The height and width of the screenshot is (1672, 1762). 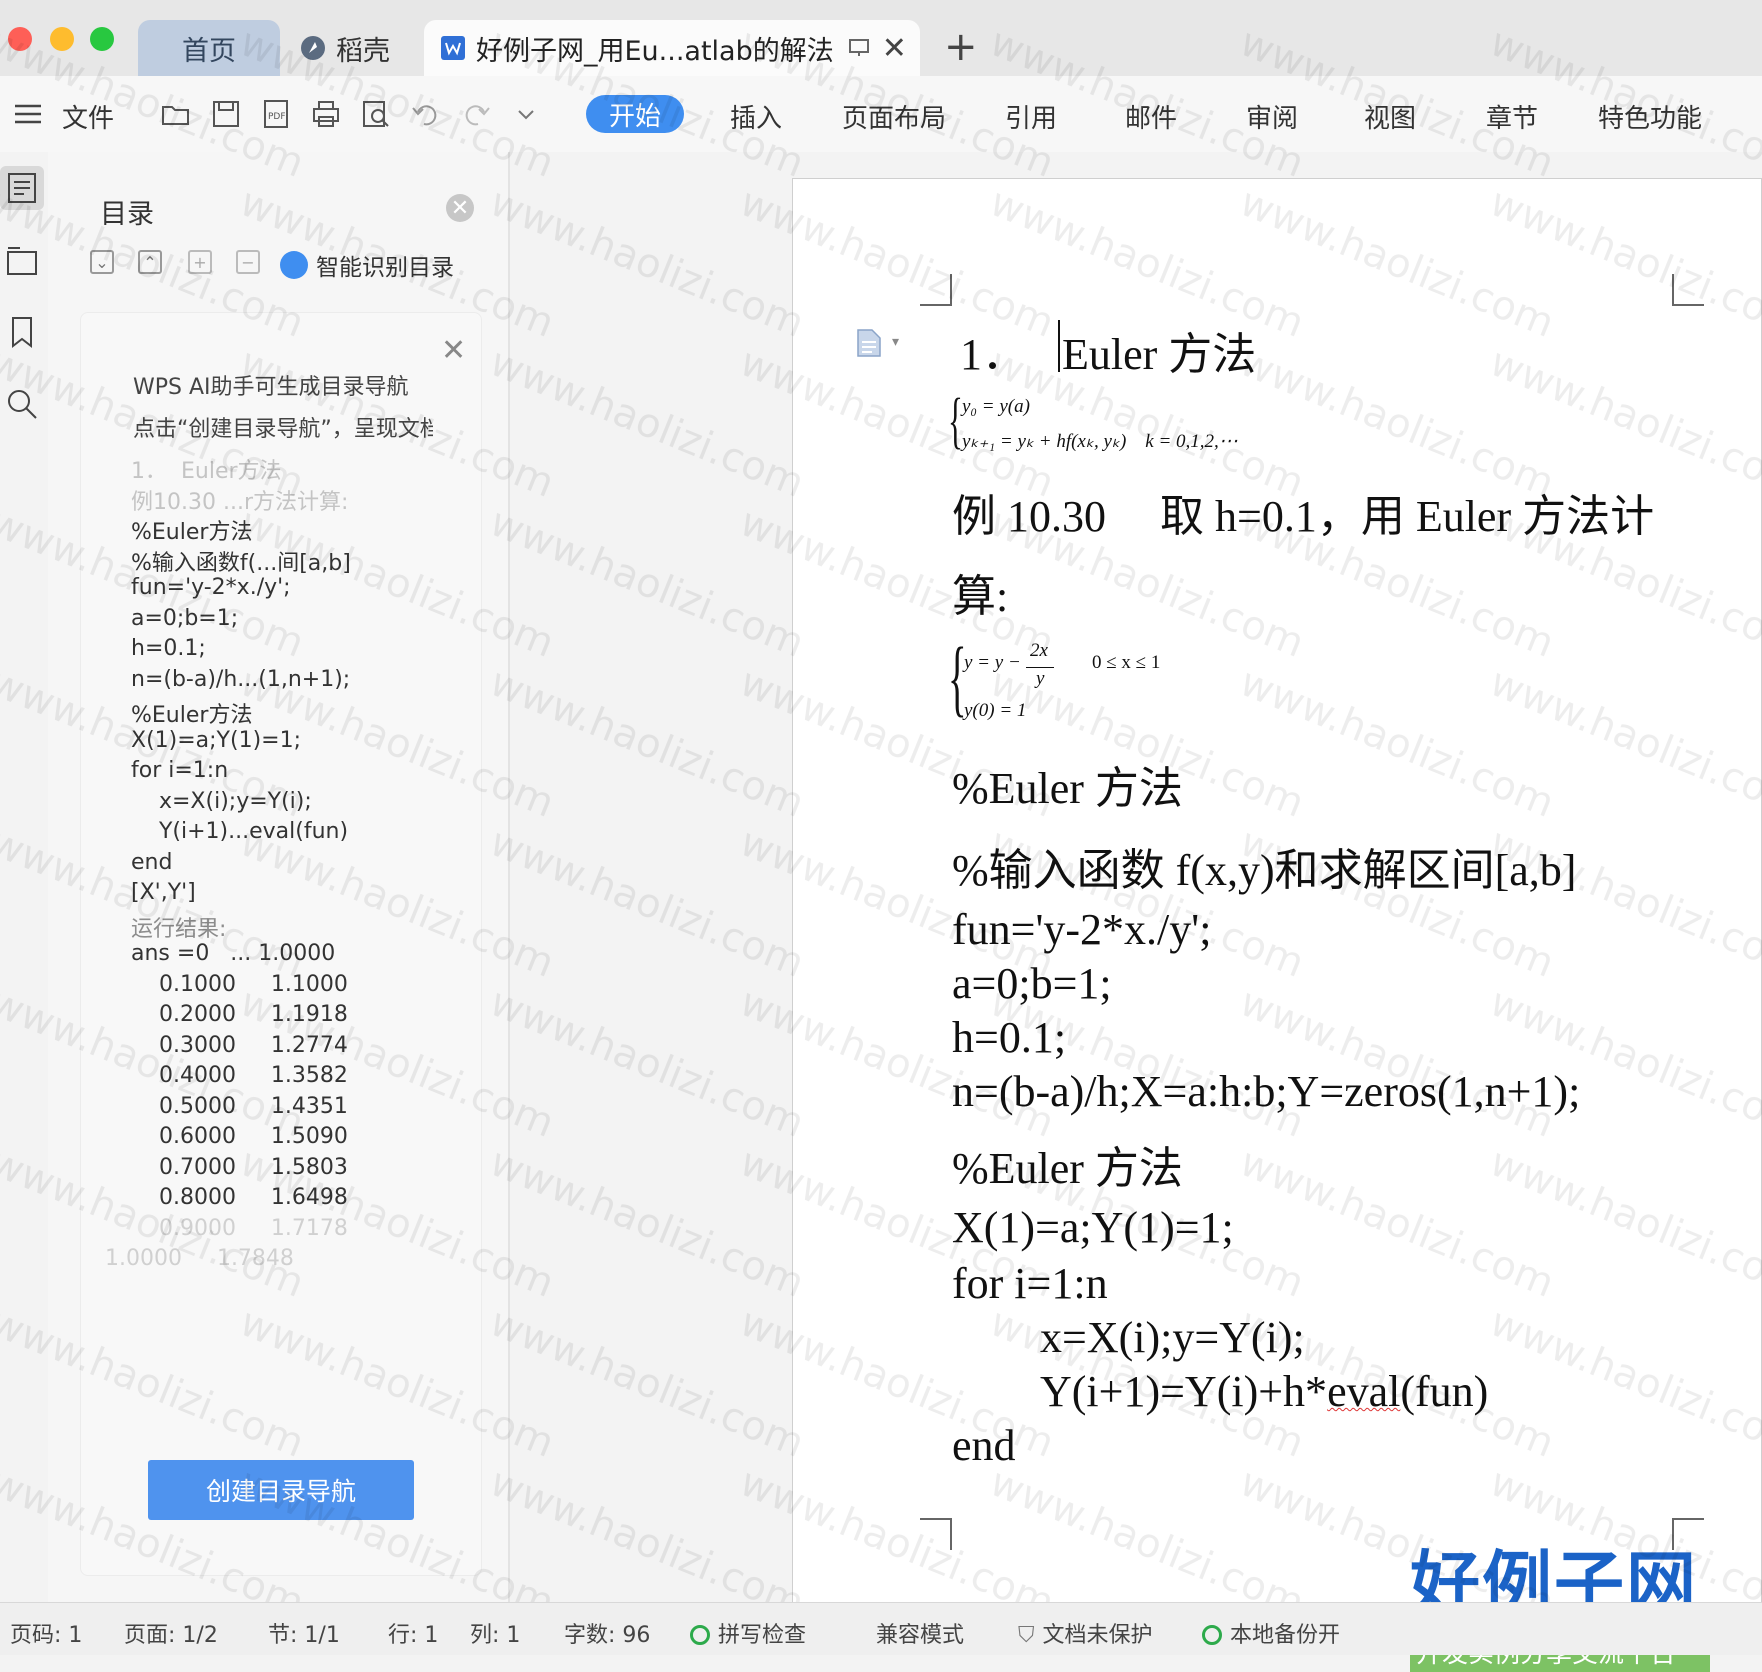 What do you see at coordinates (1266, 1091) in the screenshot?
I see `doc-line: n=(b-a)/h;X=a:h:b;Y=zeros(1,n+1);` at bounding box center [1266, 1091].